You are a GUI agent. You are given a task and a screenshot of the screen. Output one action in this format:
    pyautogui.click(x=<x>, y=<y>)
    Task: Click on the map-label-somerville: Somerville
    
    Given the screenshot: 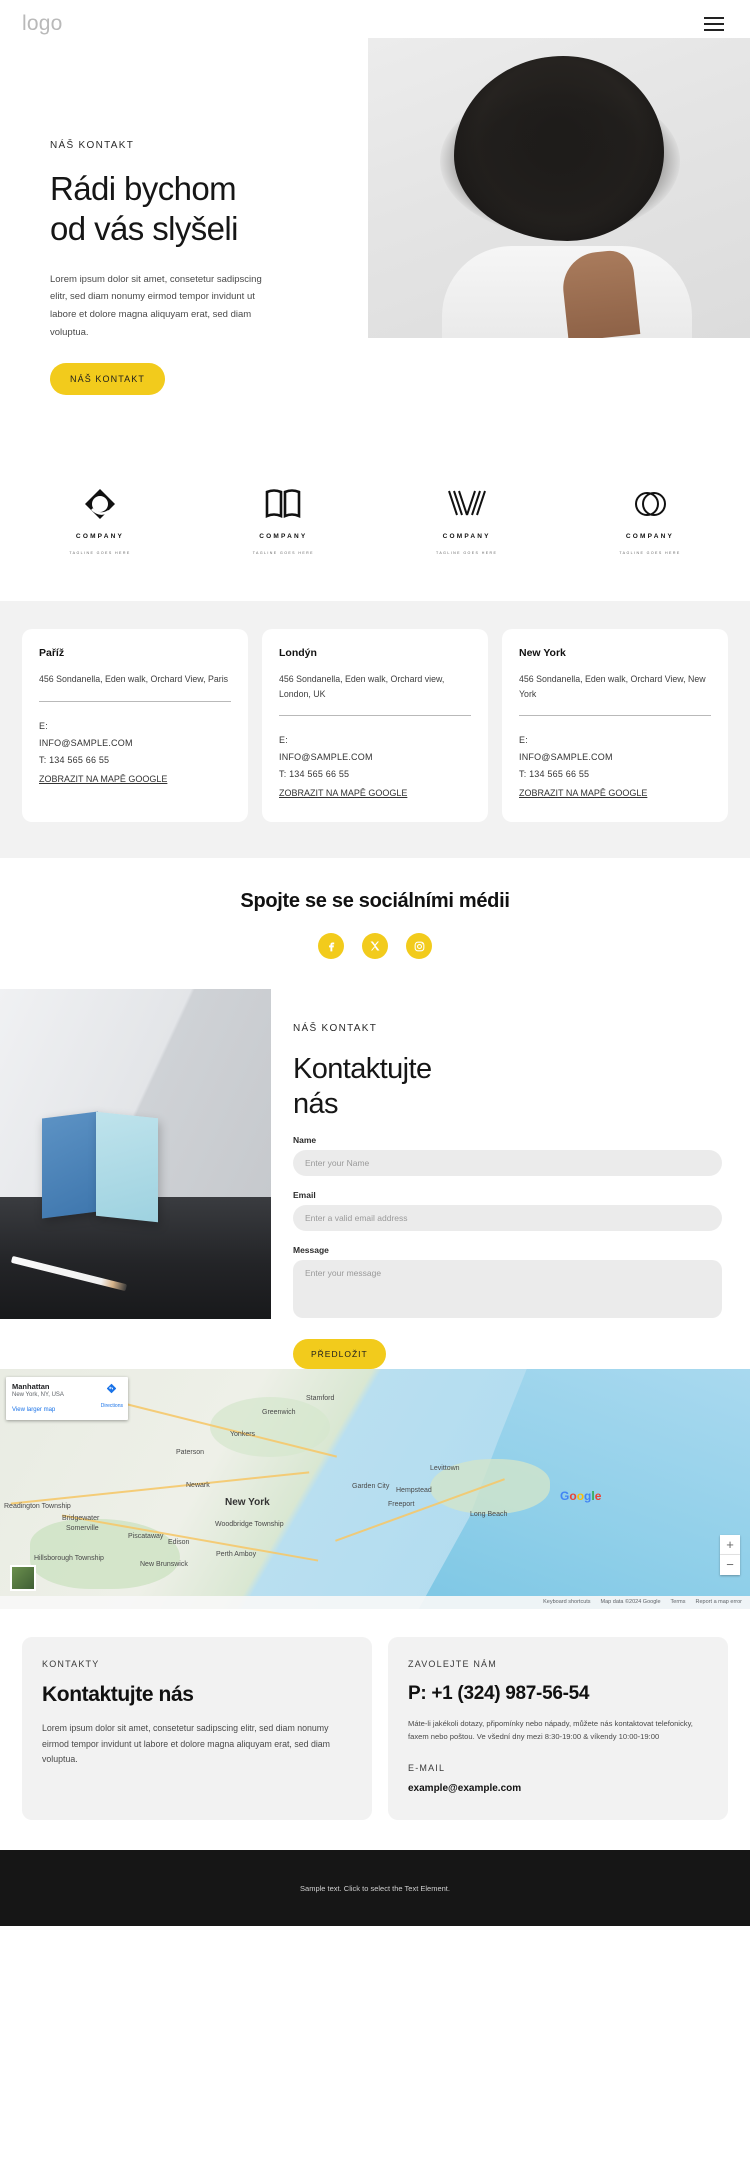 What is the action you would take?
    pyautogui.click(x=82, y=1528)
    